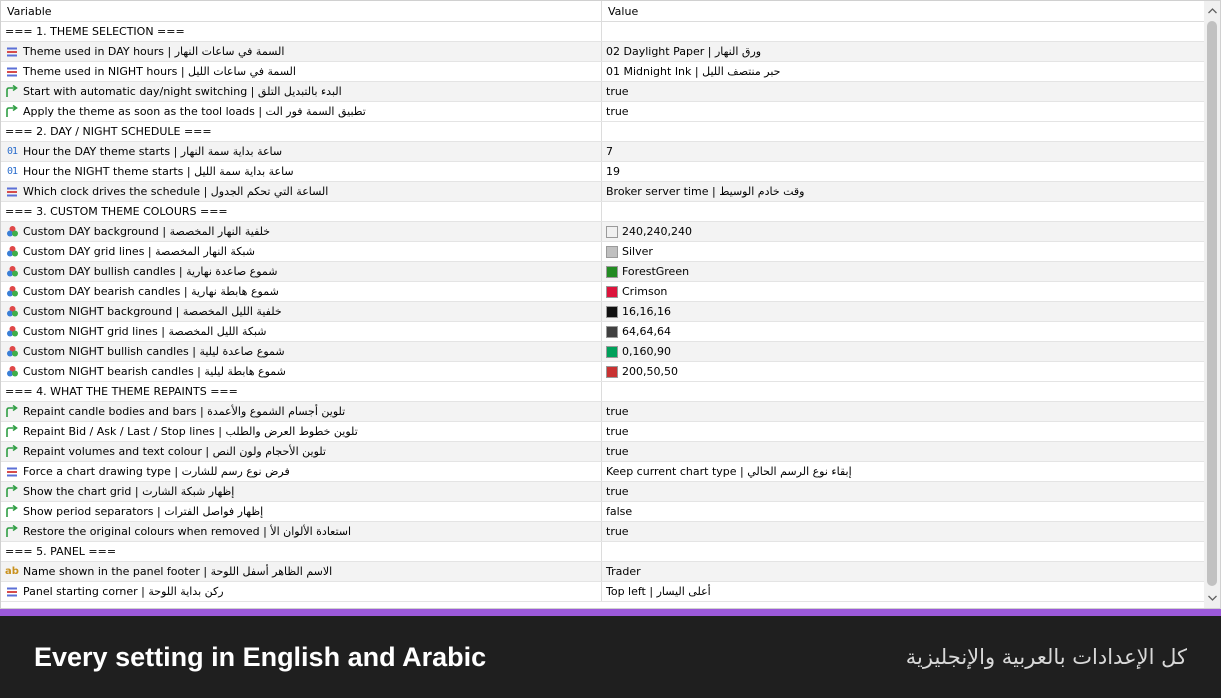 The width and height of the screenshot is (1221, 698). Describe the element at coordinates (904, 571) in the screenshot. I see `value-cell: Trader` at that location.